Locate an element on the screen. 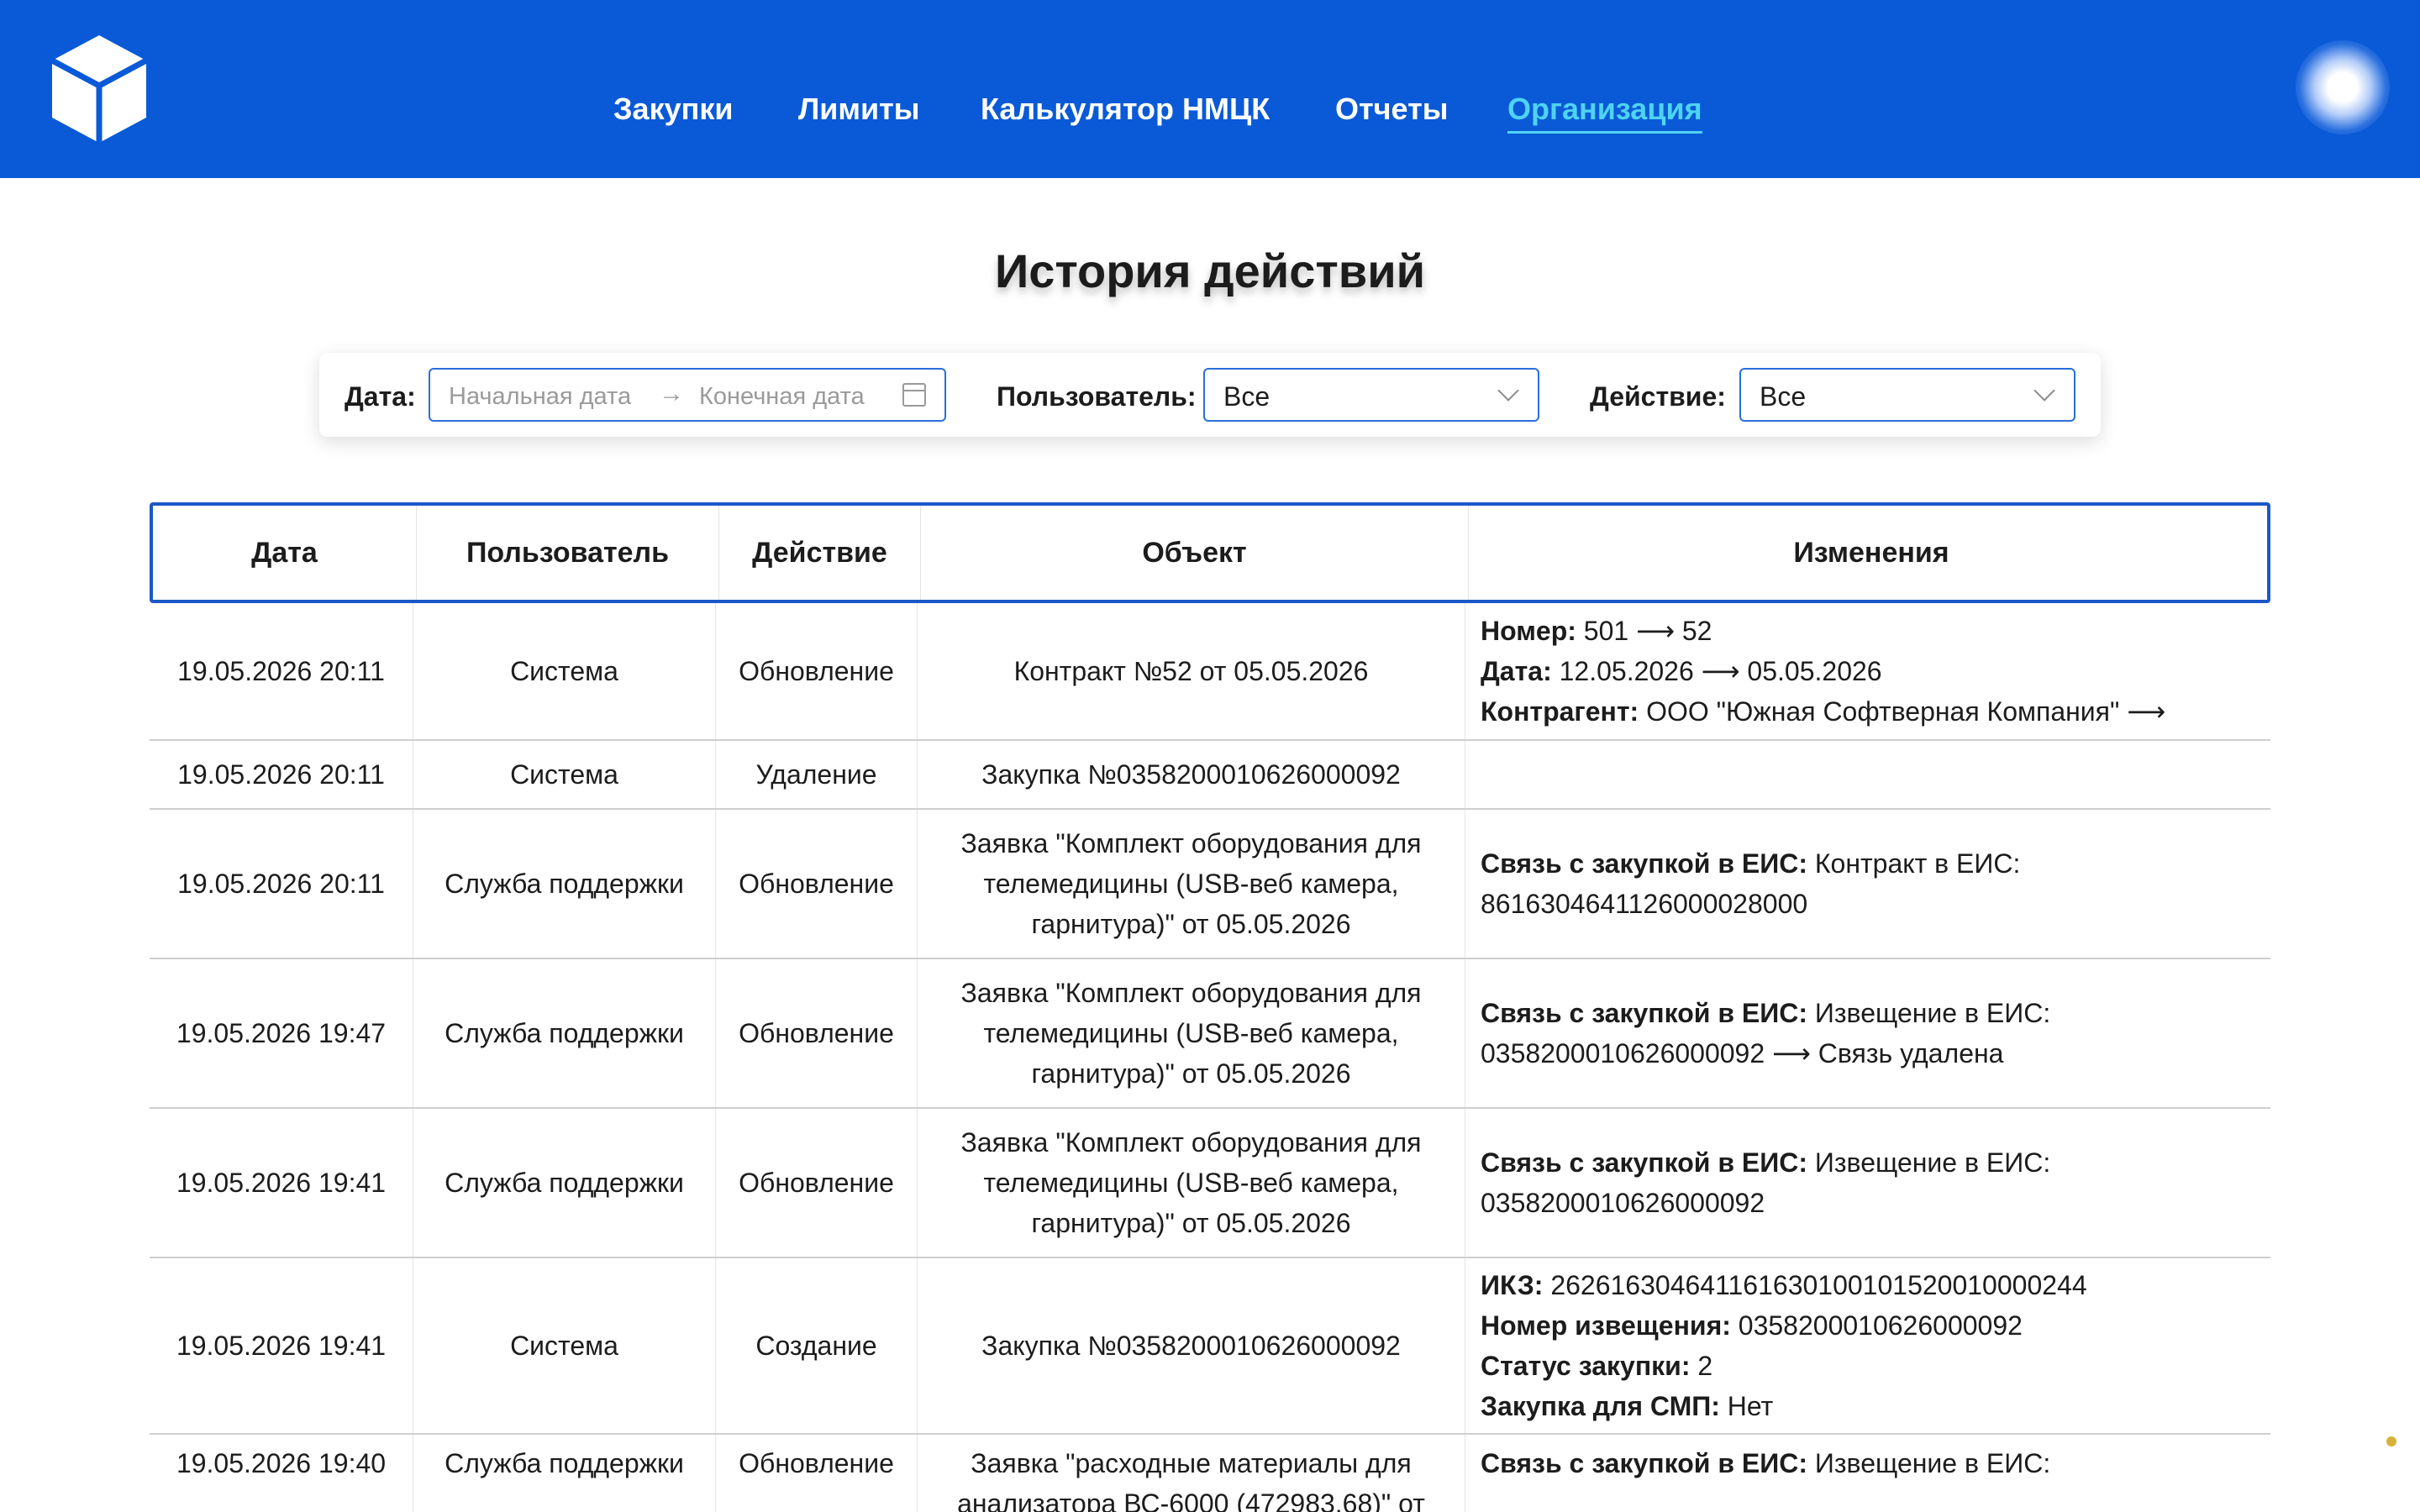  start-date-input: Начальная дата is located at coordinates (540, 397).